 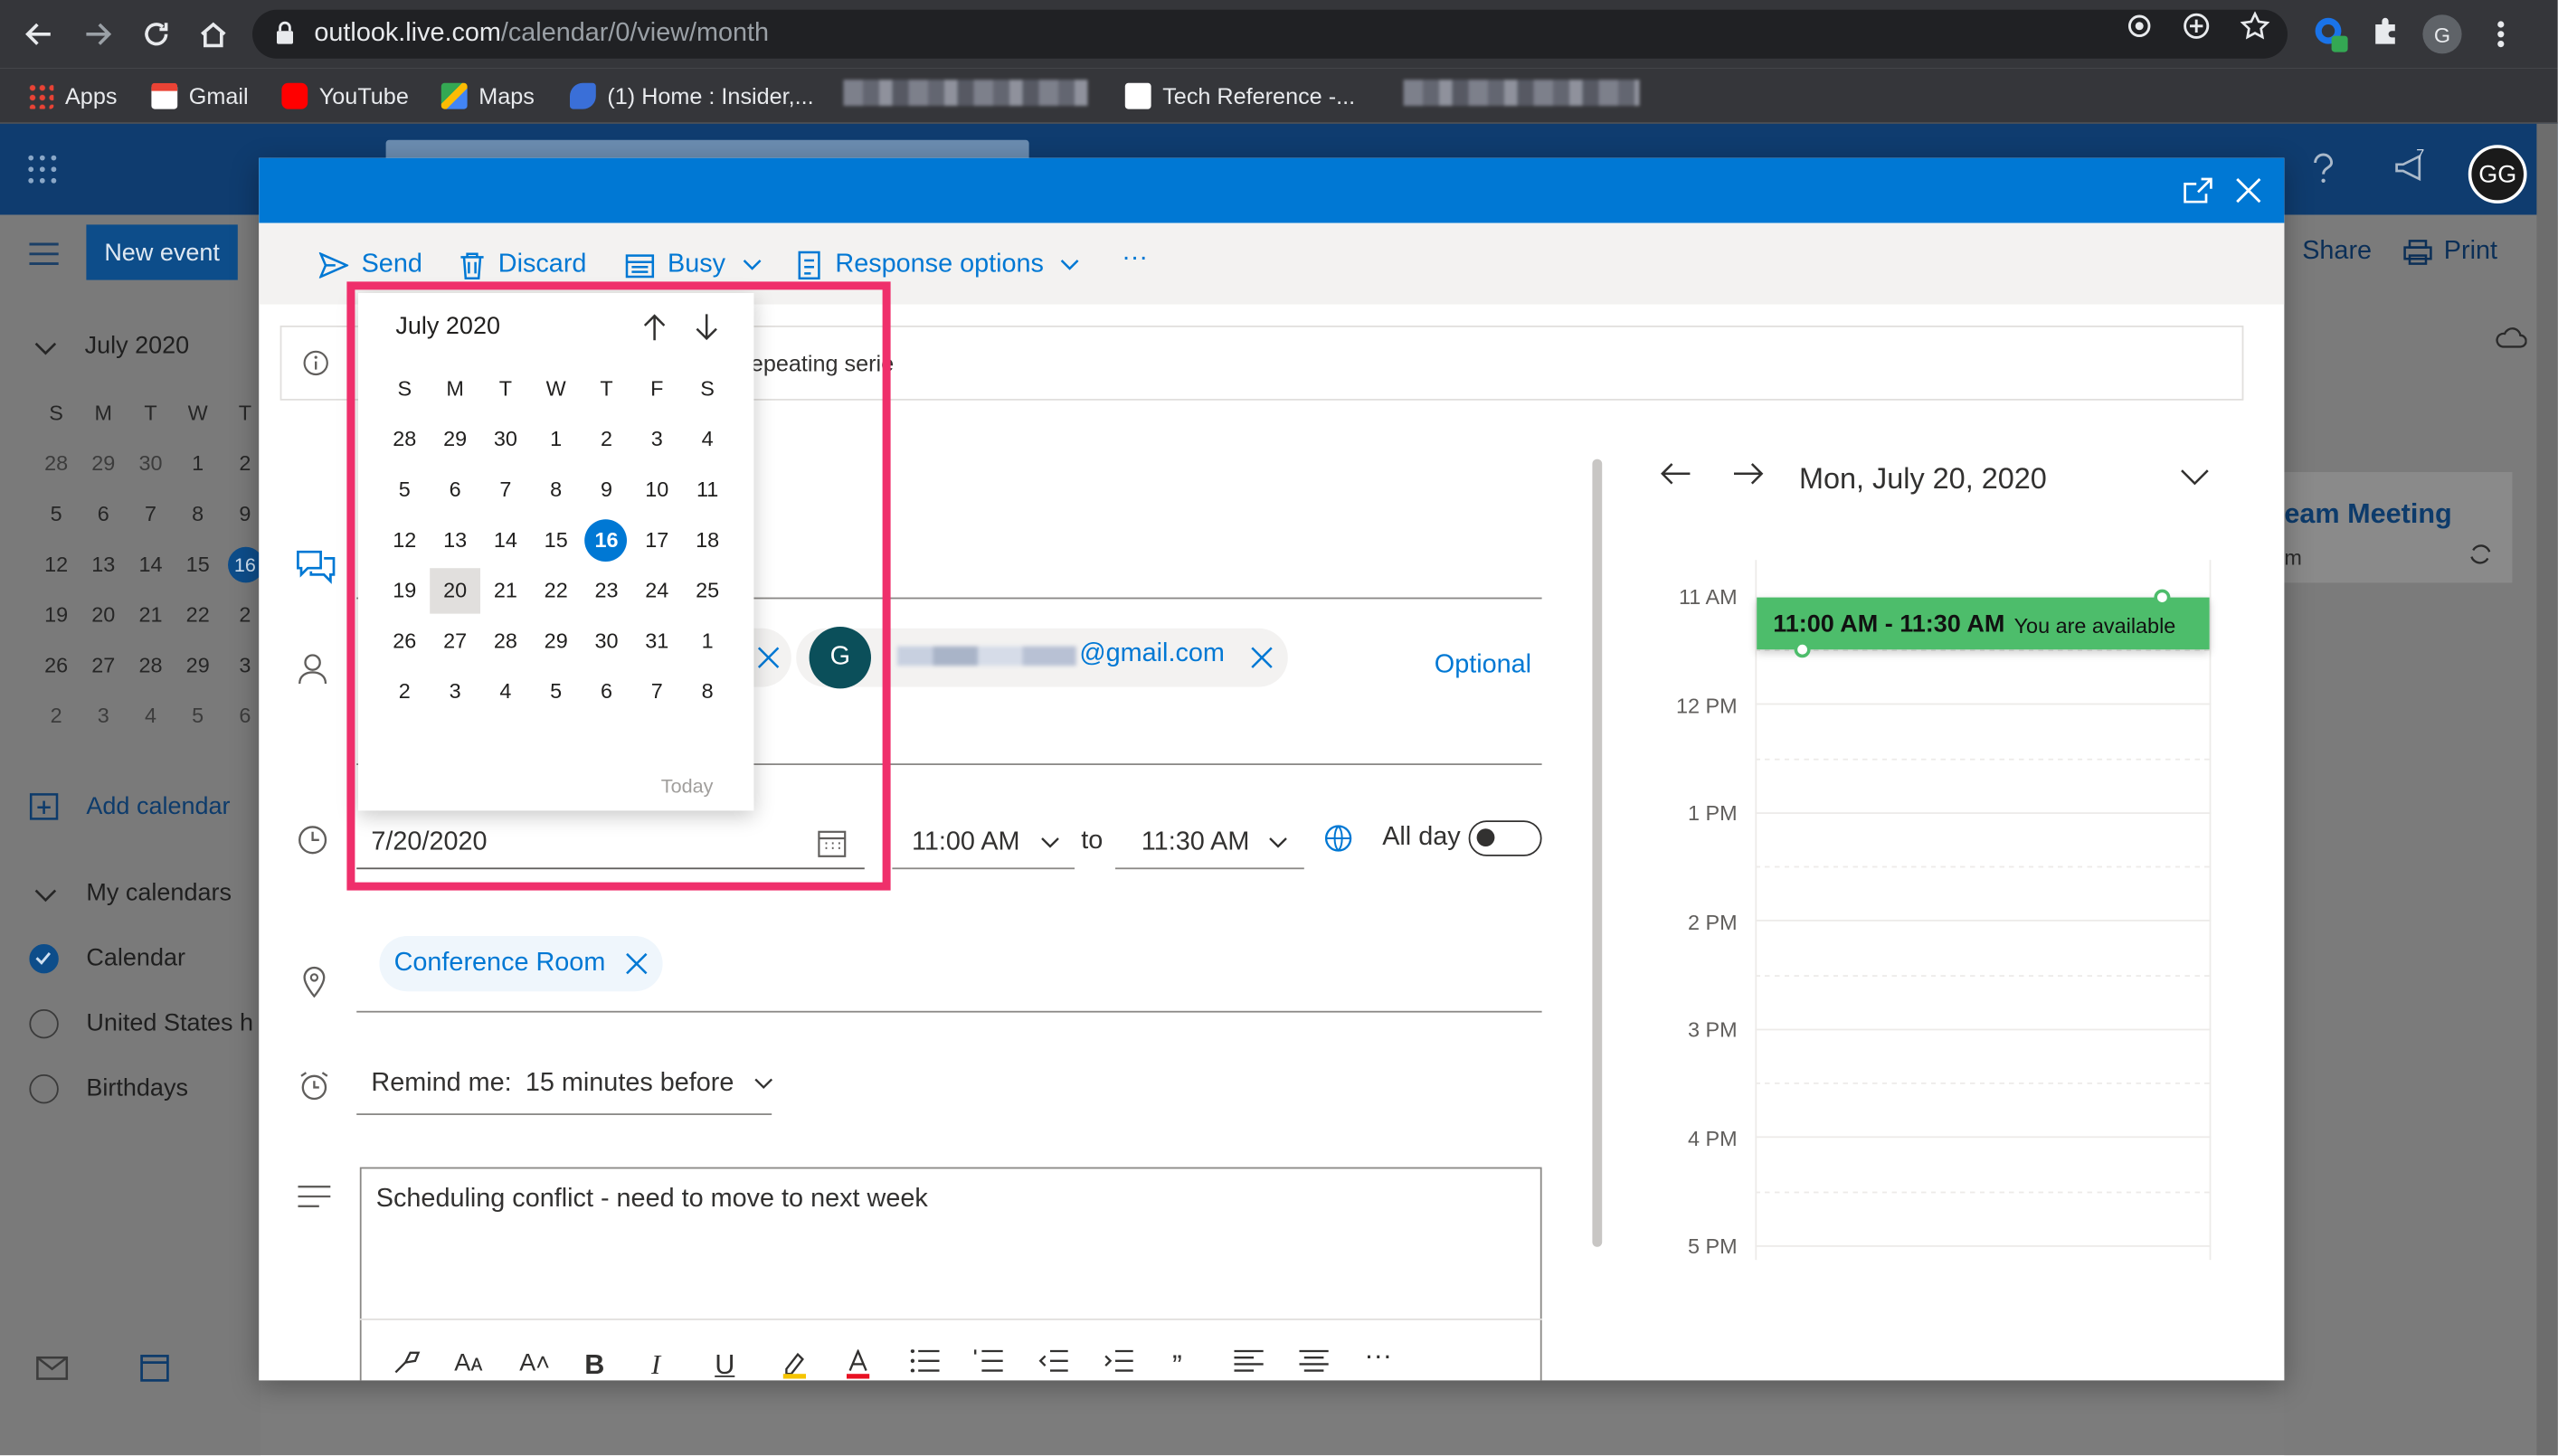 I want to click on bookmark-youtube: YouTube, so click(x=345, y=96).